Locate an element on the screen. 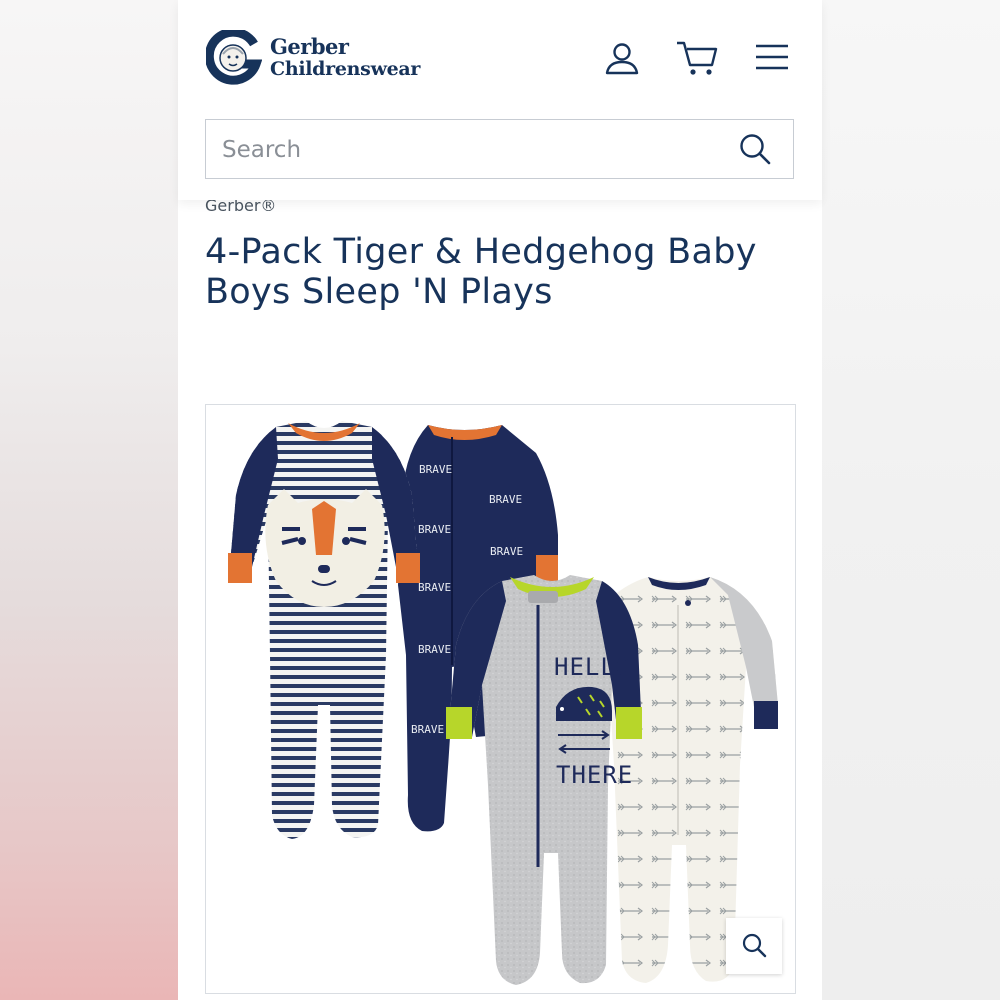  logo-text-childrenswear: Childrenswear is located at coordinates (345, 69).